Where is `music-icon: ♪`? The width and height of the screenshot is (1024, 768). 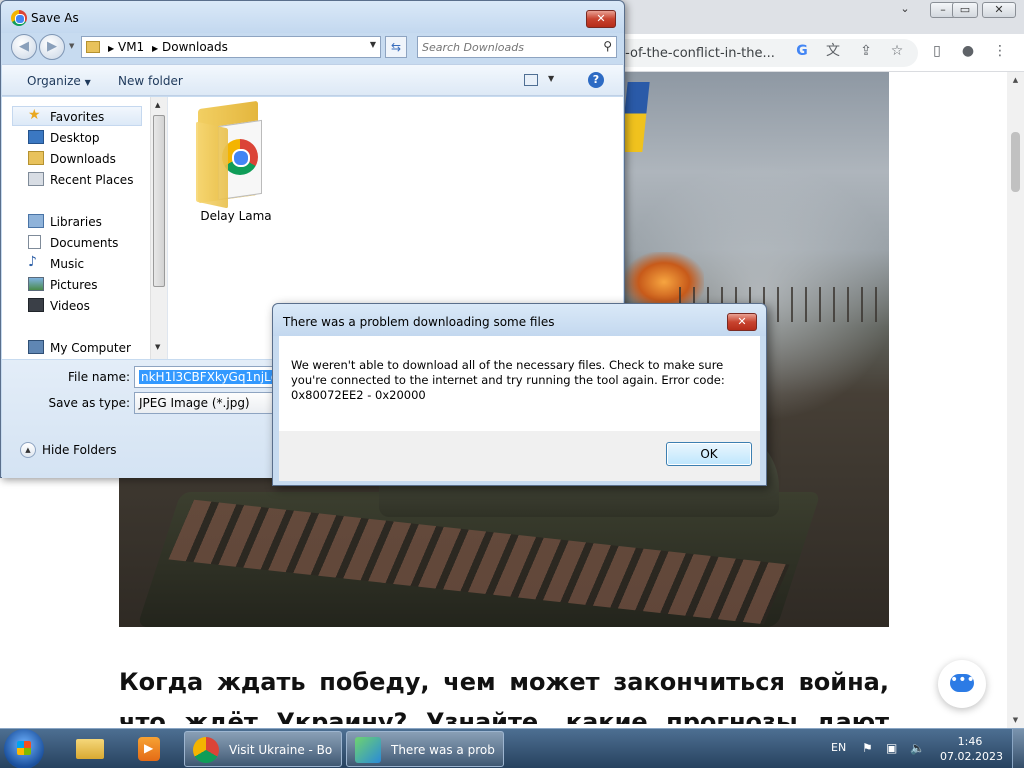 music-icon: ♪ is located at coordinates (32, 262).